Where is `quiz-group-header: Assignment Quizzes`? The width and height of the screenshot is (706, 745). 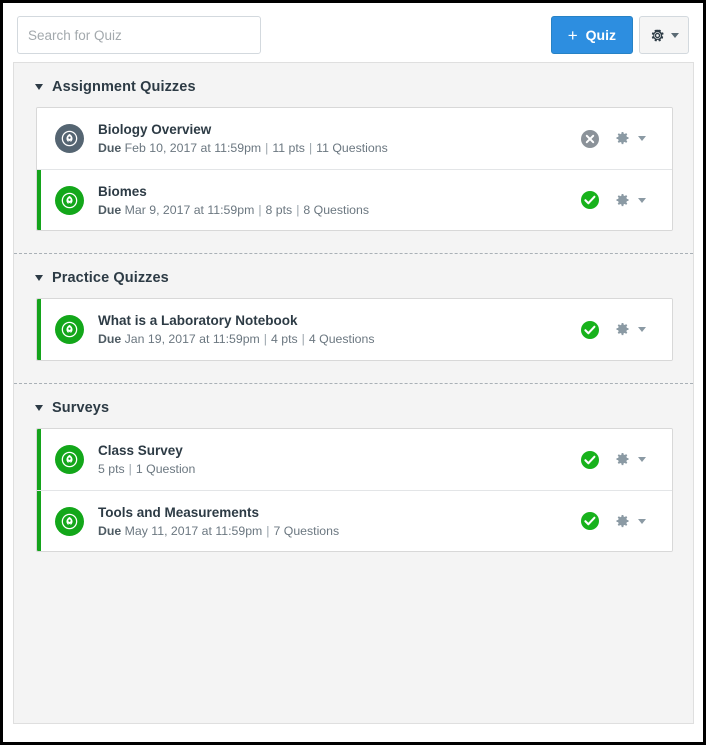
quiz-group-header: Assignment Quizzes is located at coordinates (353, 85).